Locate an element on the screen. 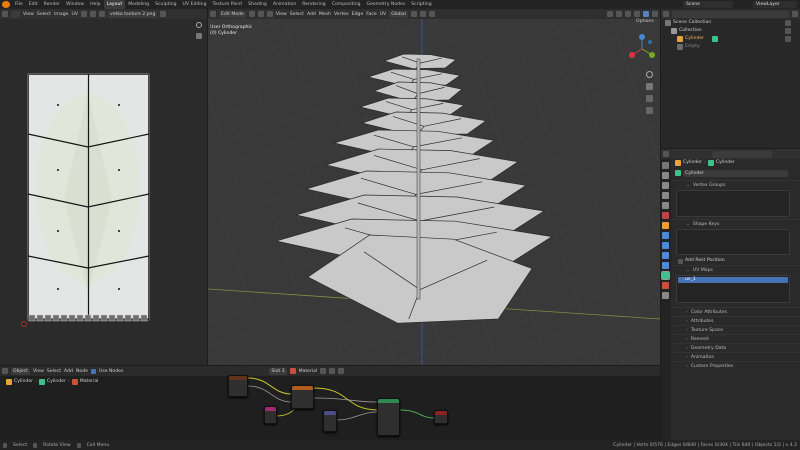 The image size is (800, 450). vp-menu-mesh: Mesh is located at coordinates (325, 14).